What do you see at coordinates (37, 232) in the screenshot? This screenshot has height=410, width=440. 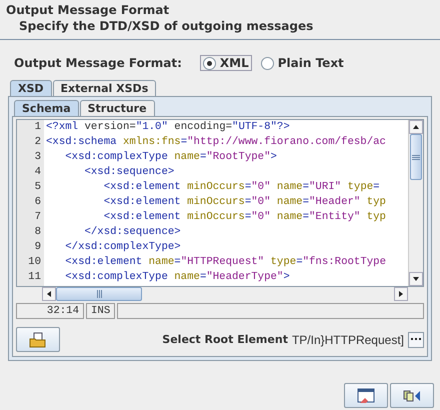 I see `line-number: 8` at bounding box center [37, 232].